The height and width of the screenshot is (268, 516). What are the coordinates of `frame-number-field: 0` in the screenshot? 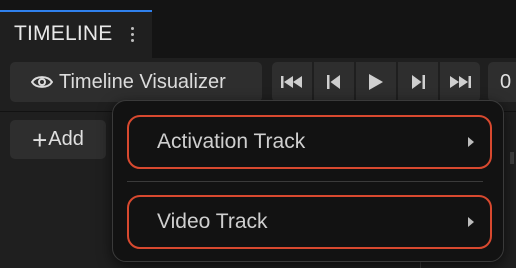 It's located at (502, 82).